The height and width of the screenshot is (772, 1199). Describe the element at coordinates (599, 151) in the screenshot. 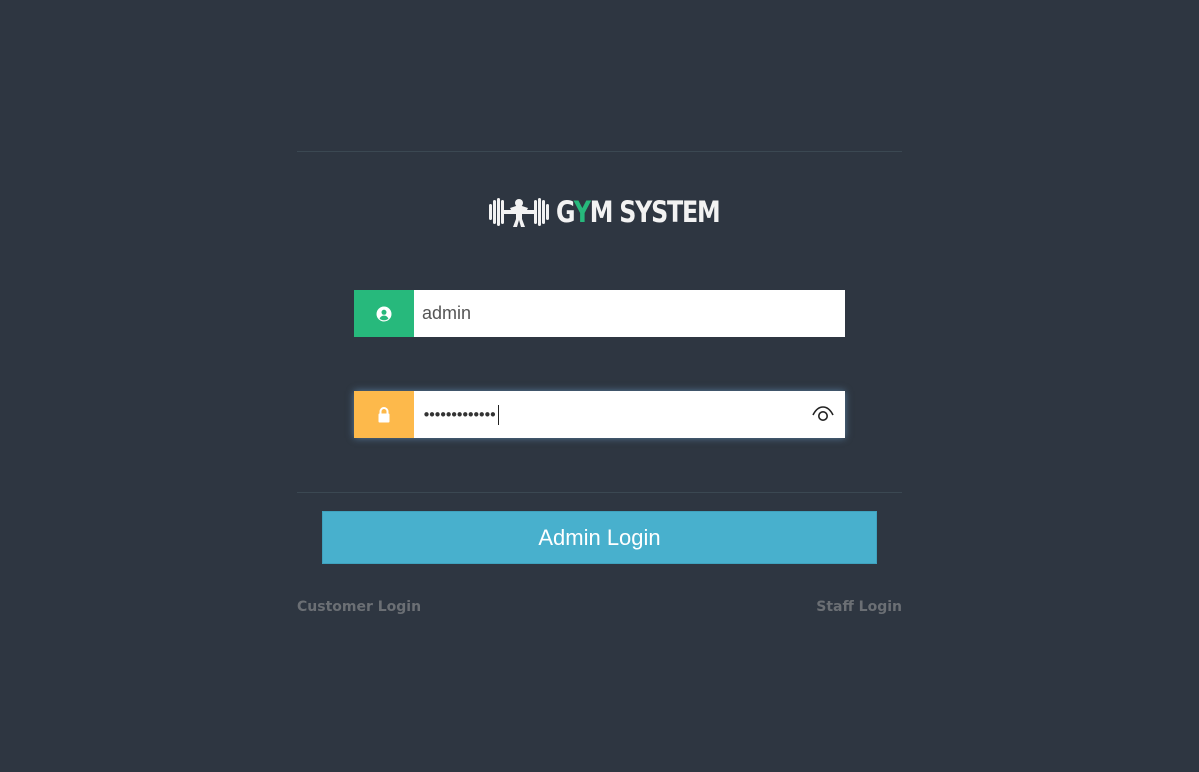

I see `top-divider` at that location.